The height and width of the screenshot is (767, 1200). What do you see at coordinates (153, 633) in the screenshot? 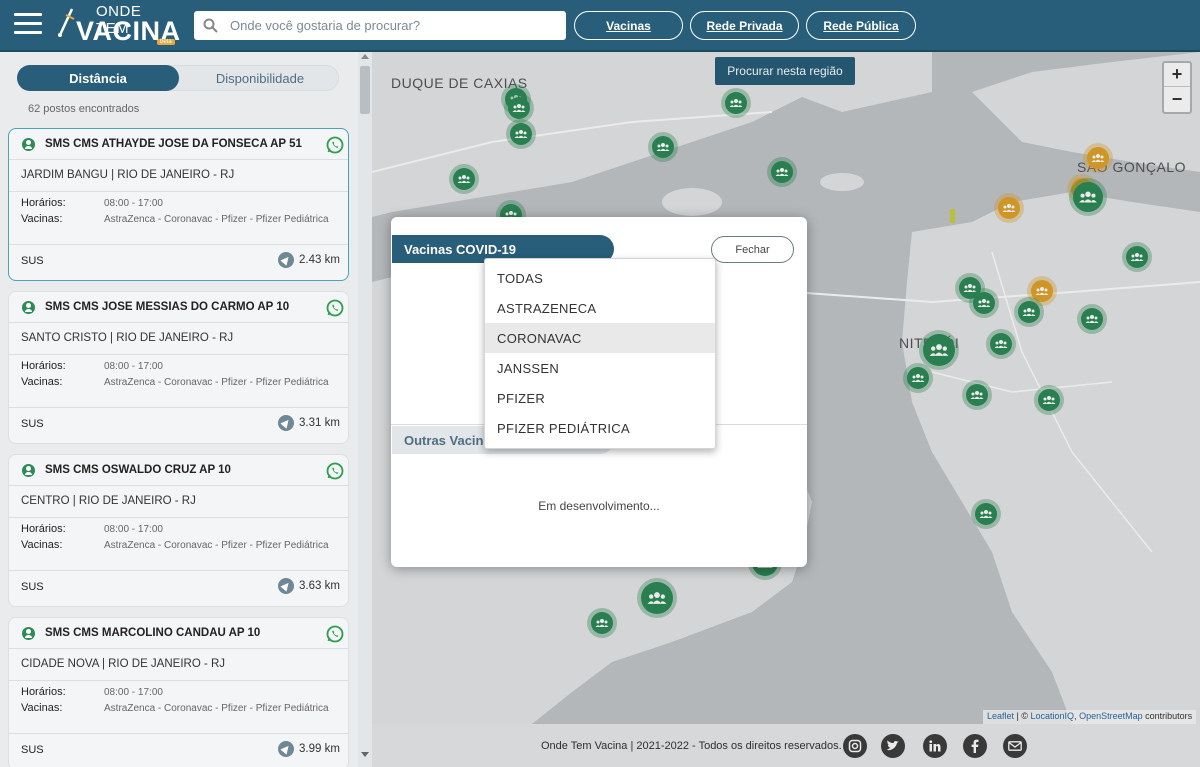
I see `site-name: SMS CMS MARCOLINO CANDAU AP 10` at bounding box center [153, 633].